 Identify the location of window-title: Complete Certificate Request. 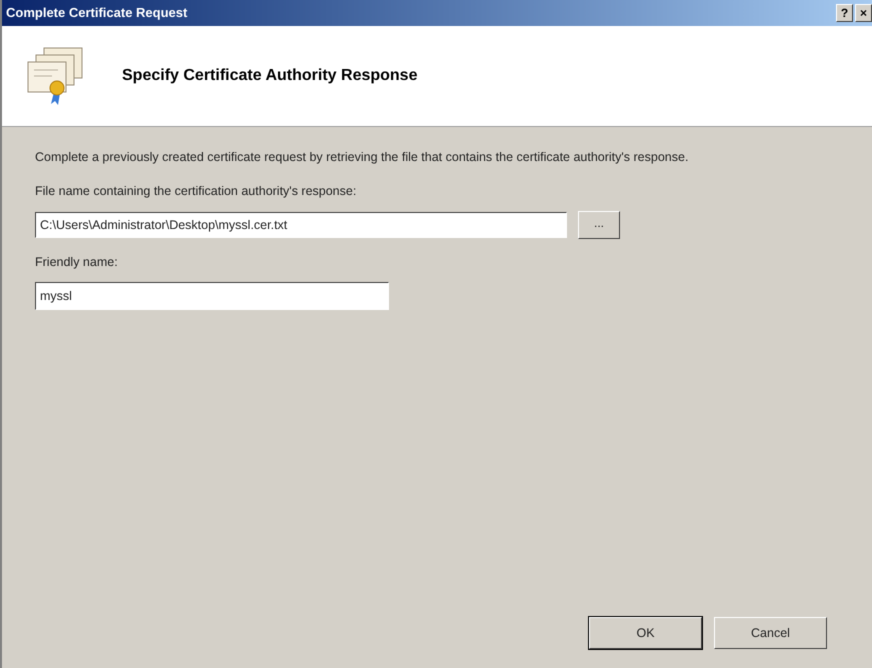
(97, 13).